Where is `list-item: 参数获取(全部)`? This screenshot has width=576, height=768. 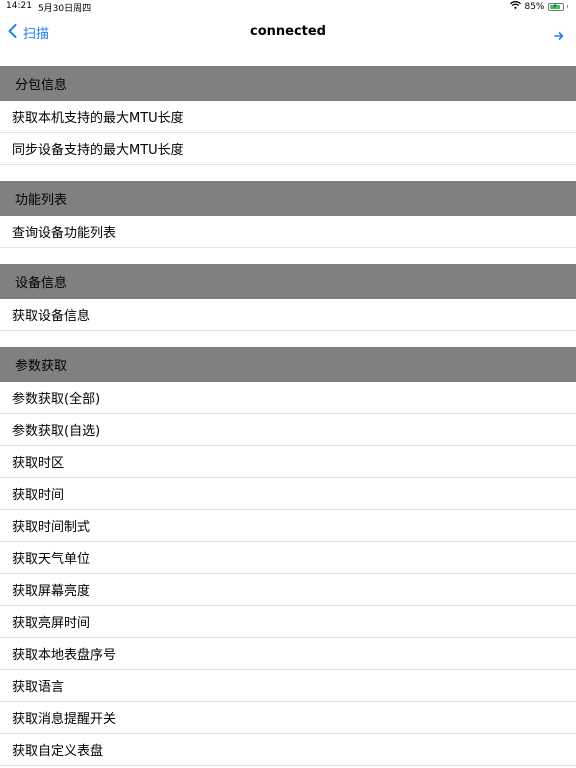 list-item: 参数获取(全部) is located at coordinates (288, 398).